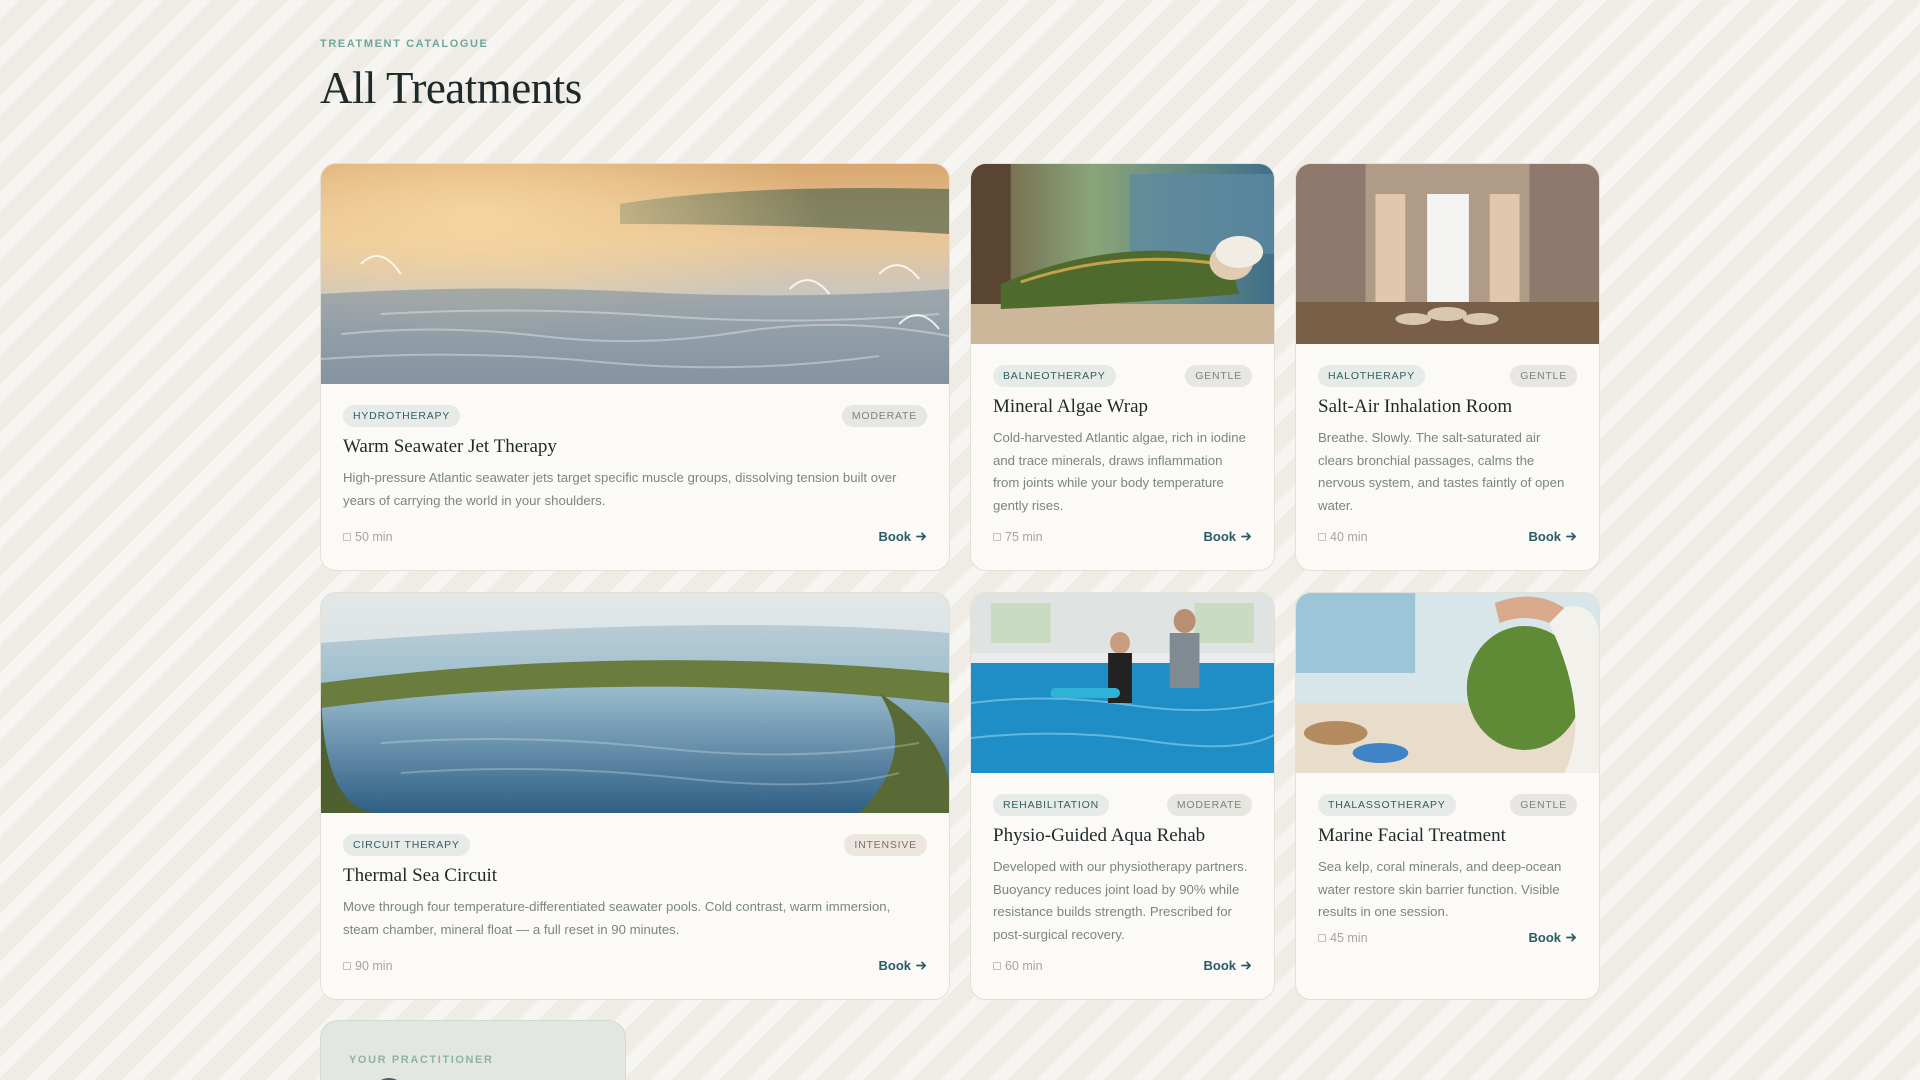  Describe the element at coordinates (1415, 406) in the screenshot. I see `treatment-title: Salt-Air Inhalation Room` at that location.